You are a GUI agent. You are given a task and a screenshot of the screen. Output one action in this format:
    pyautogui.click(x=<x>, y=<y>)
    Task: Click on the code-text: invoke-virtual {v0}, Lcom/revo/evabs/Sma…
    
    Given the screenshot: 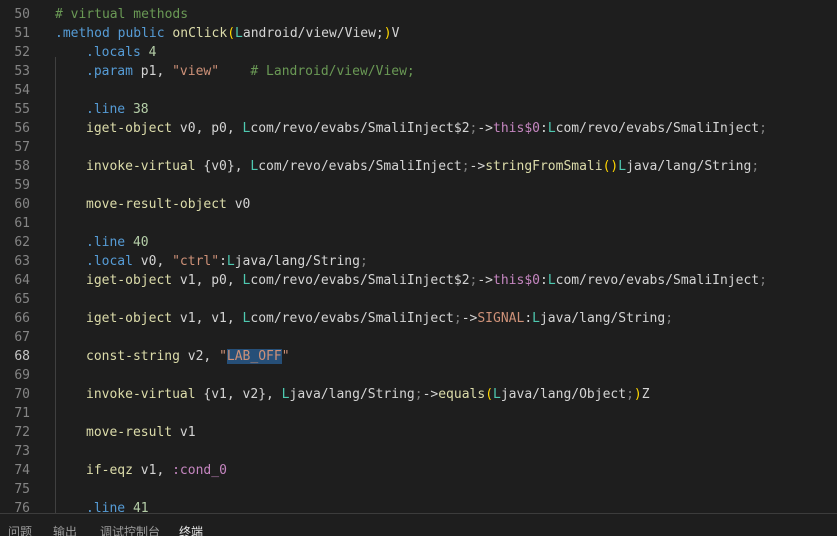 What is the action you would take?
    pyautogui.click(x=422, y=166)
    